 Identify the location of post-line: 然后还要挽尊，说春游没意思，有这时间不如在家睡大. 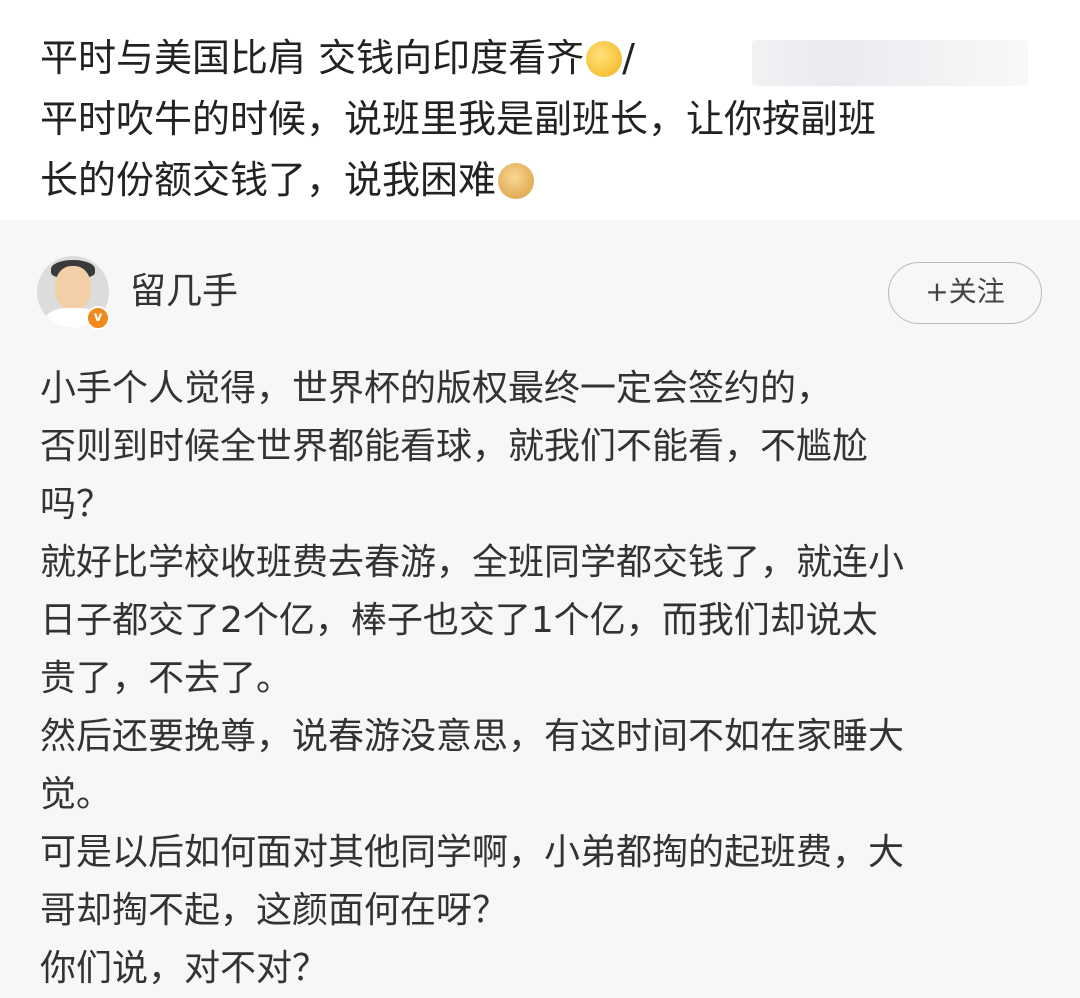
(472, 736).